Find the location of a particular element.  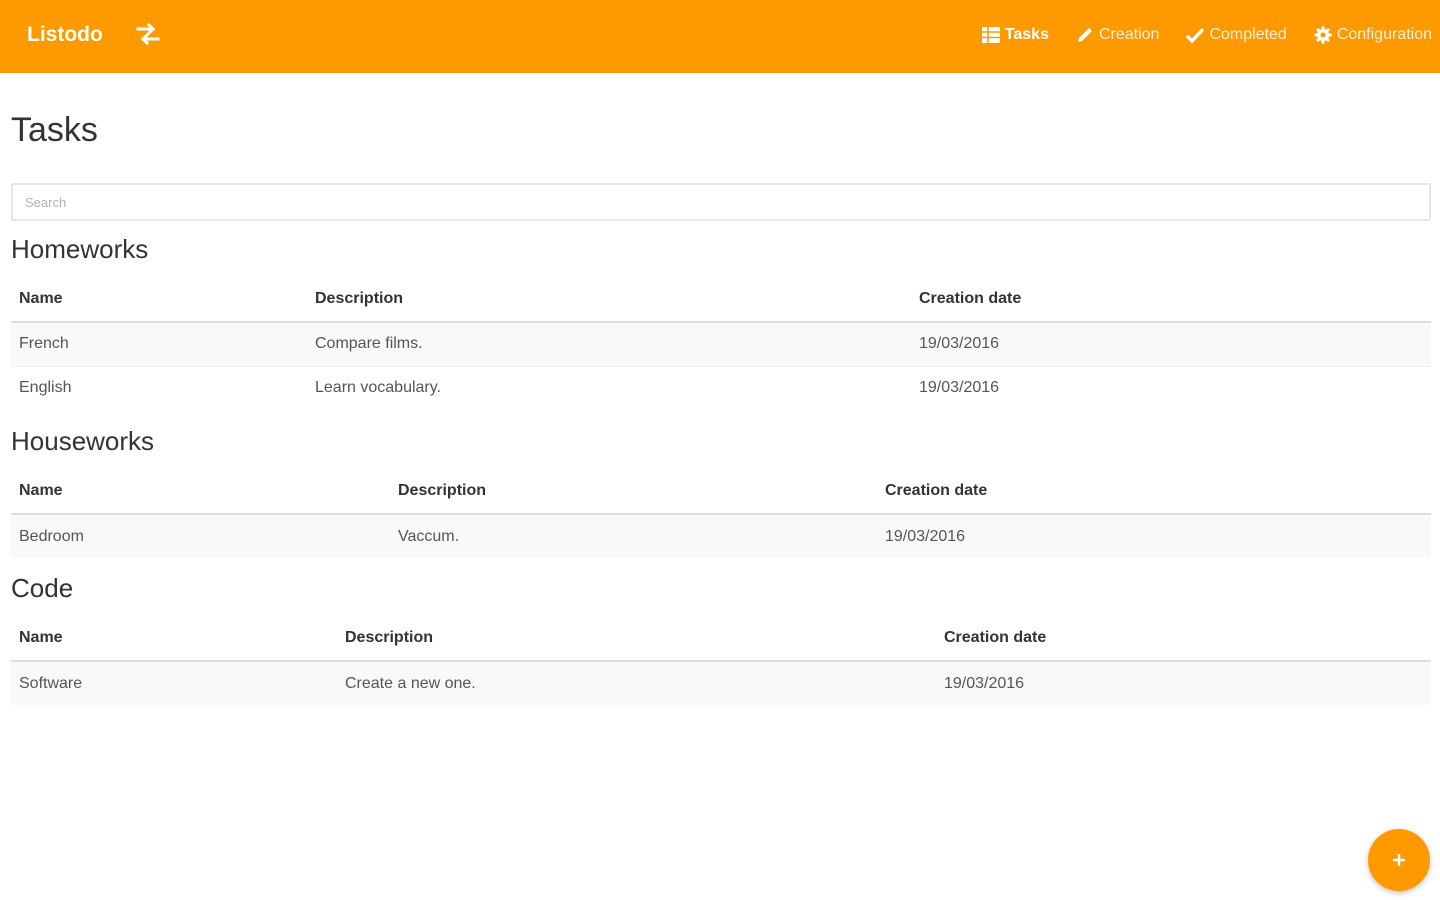

swap-button is located at coordinates (148, 34).